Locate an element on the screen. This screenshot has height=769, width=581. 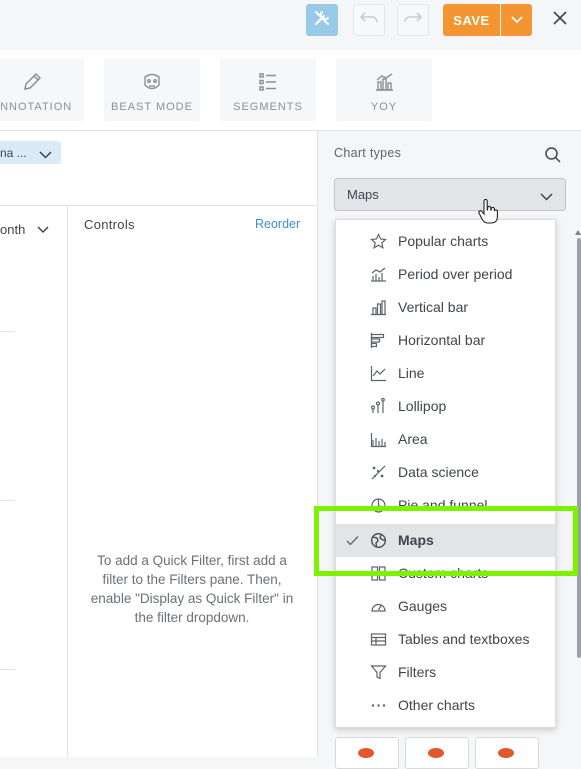
redo-button is located at coordinates (413, 20).